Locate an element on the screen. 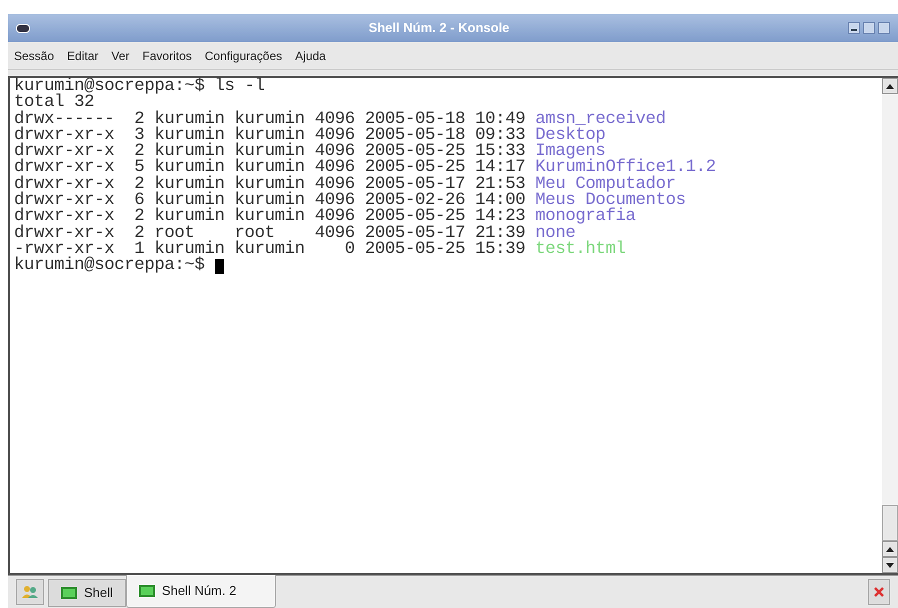 Image resolution: width=898 pixels, height=608 pixels. minimize-icon is located at coordinates (854, 30).